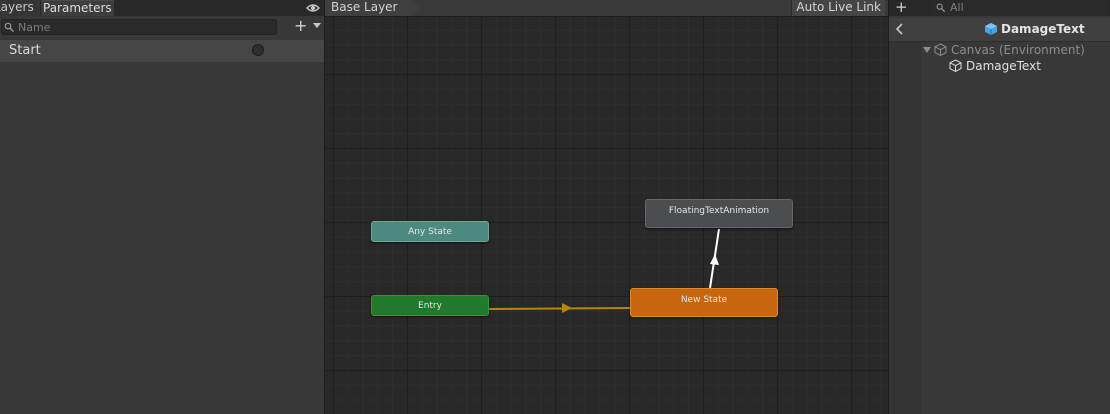  I want to click on hierarchy-search-placeholder: All, so click(957, 7).